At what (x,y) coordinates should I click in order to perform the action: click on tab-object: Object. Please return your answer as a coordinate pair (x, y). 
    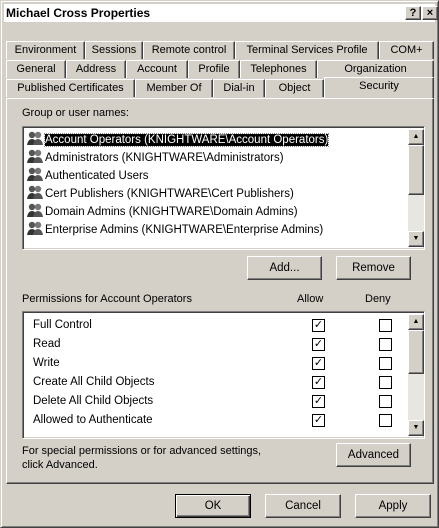
    Looking at the image, I should click on (294, 88).